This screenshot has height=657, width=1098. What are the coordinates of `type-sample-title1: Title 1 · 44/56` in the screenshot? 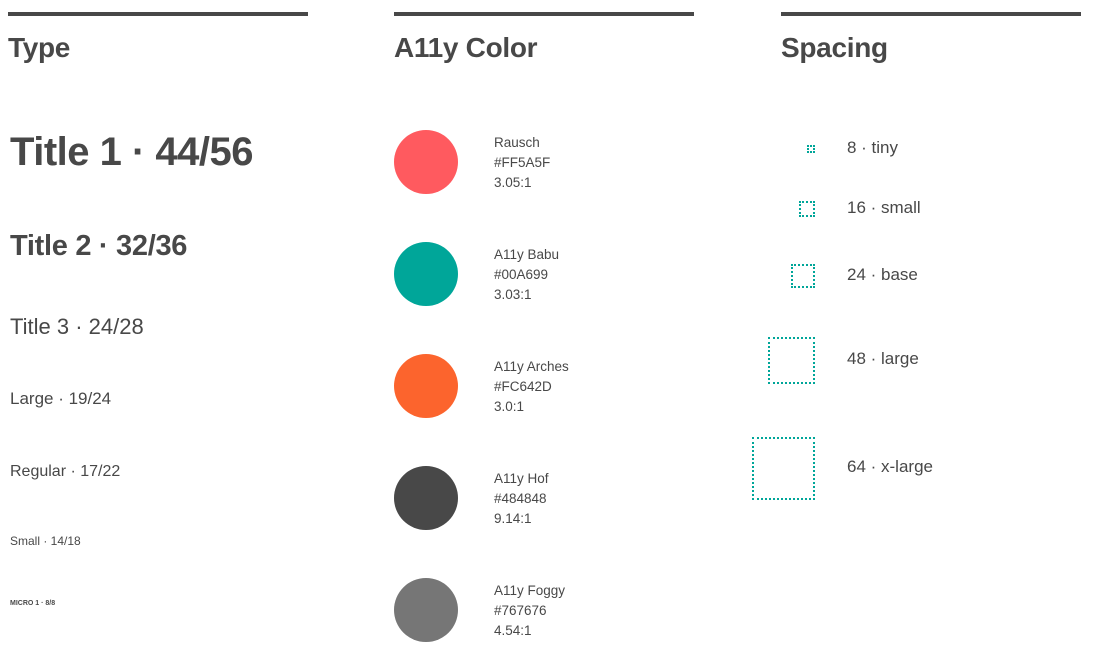 It's located at (132, 152).